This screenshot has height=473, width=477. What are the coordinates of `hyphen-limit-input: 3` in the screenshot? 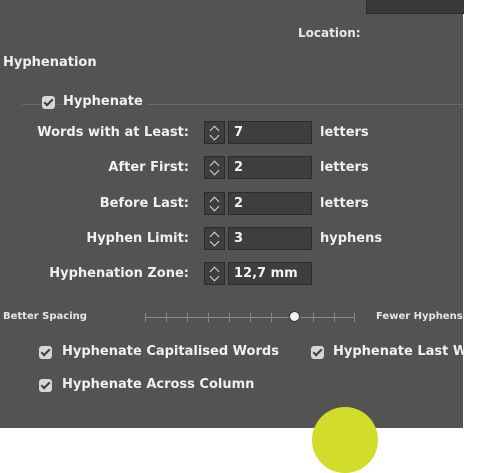 It's located at (270, 238).